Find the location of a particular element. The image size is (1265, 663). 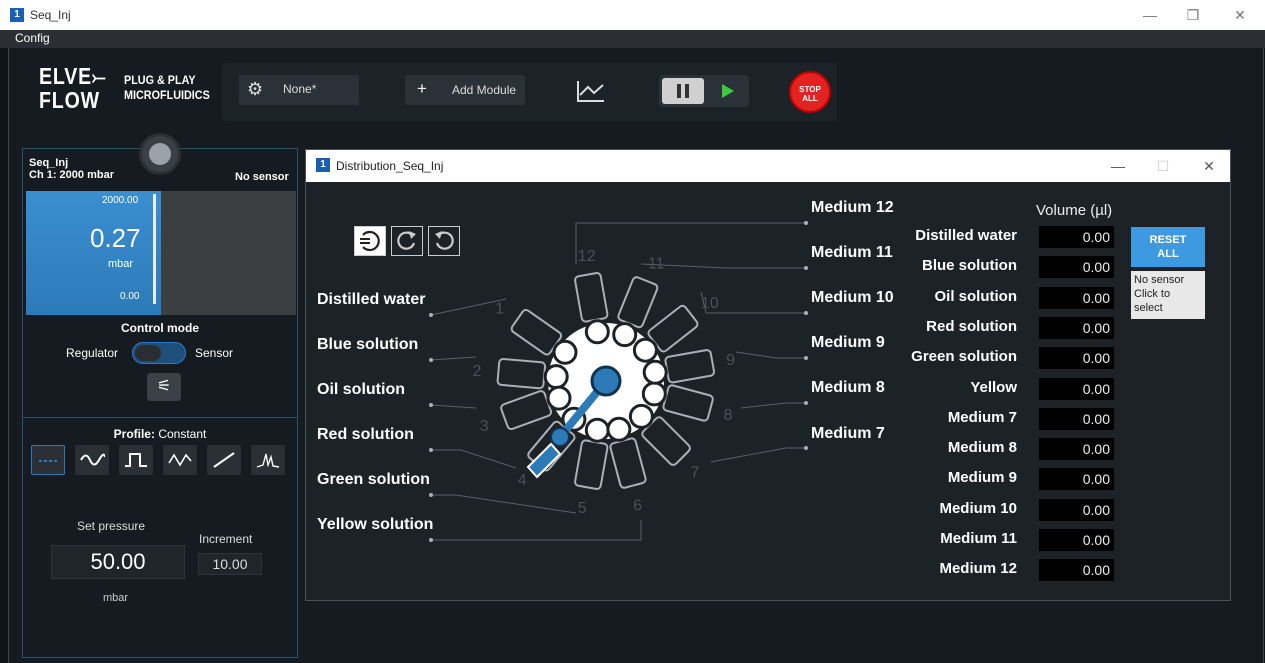

increment-input: 10.00 is located at coordinates (230, 564).